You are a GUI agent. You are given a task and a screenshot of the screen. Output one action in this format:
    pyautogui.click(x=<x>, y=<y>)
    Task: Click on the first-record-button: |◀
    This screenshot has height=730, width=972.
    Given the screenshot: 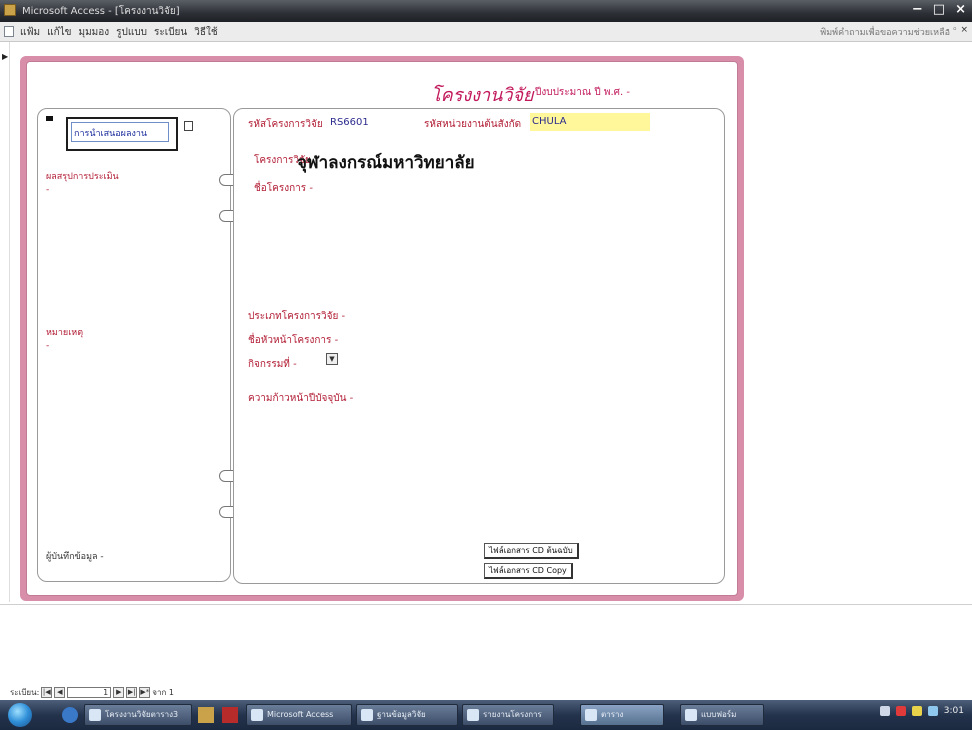 What is the action you would take?
    pyautogui.click(x=47, y=692)
    